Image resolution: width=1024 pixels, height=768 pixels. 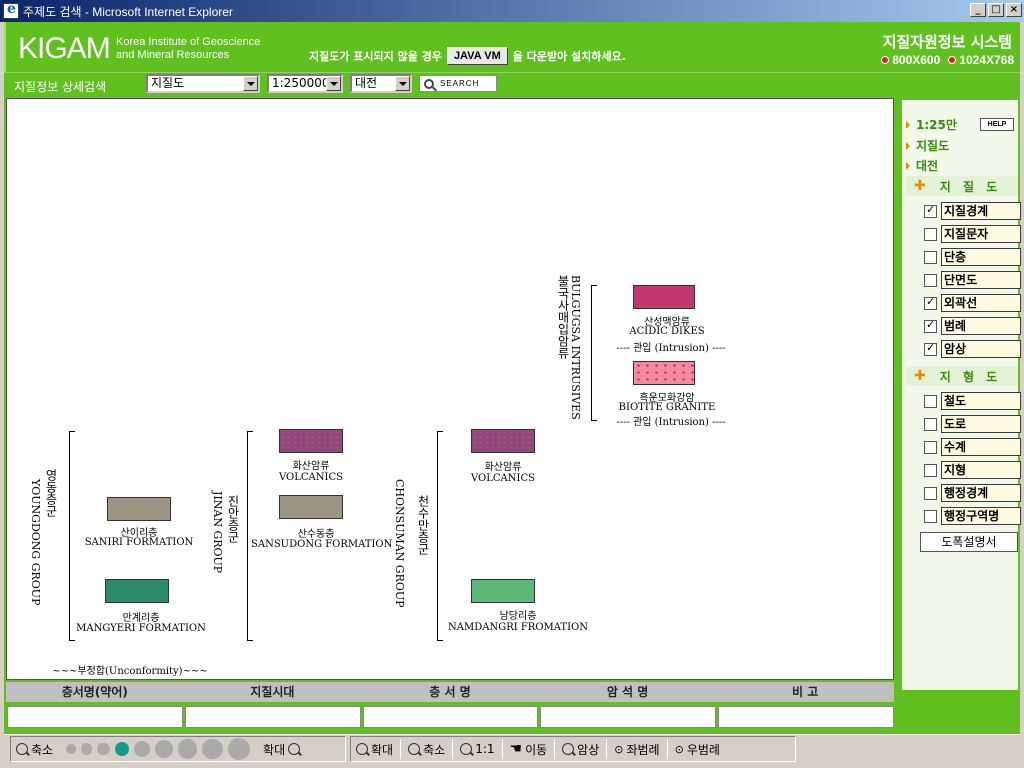 I want to click on layer-toggle: 행정구역명, so click(x=972, y=516).